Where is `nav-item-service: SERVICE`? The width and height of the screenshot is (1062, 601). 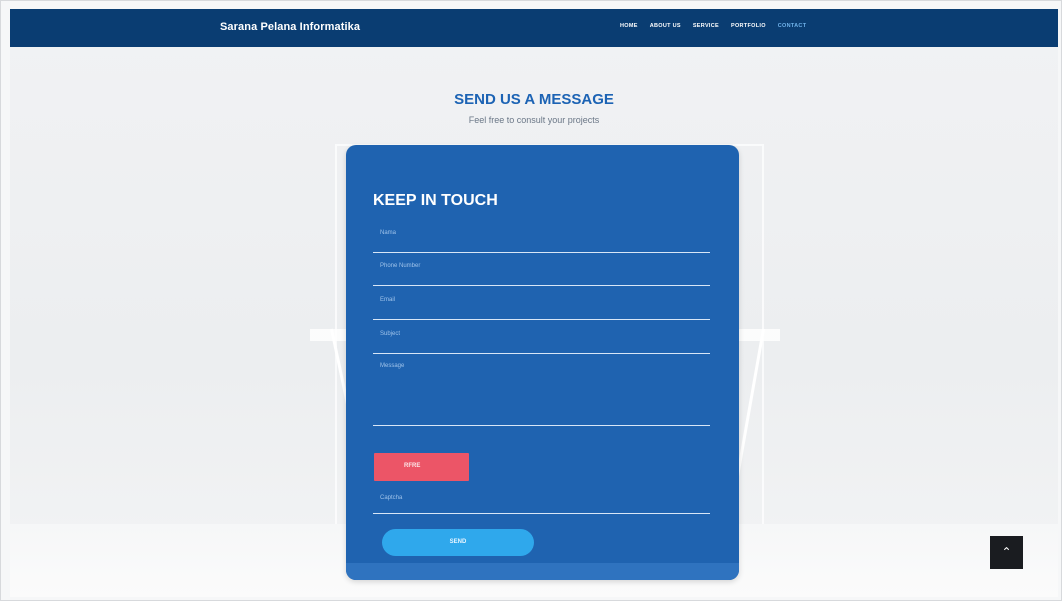
nav-item-service: SERVICE is located at coordinates (706, 26).